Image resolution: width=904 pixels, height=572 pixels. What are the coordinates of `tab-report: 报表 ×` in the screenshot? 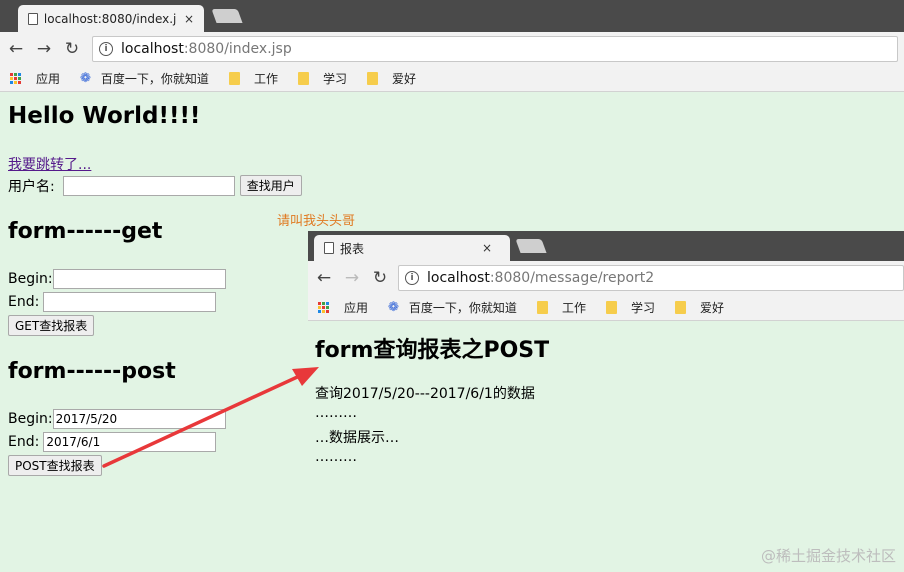 It's located at (412, 248).